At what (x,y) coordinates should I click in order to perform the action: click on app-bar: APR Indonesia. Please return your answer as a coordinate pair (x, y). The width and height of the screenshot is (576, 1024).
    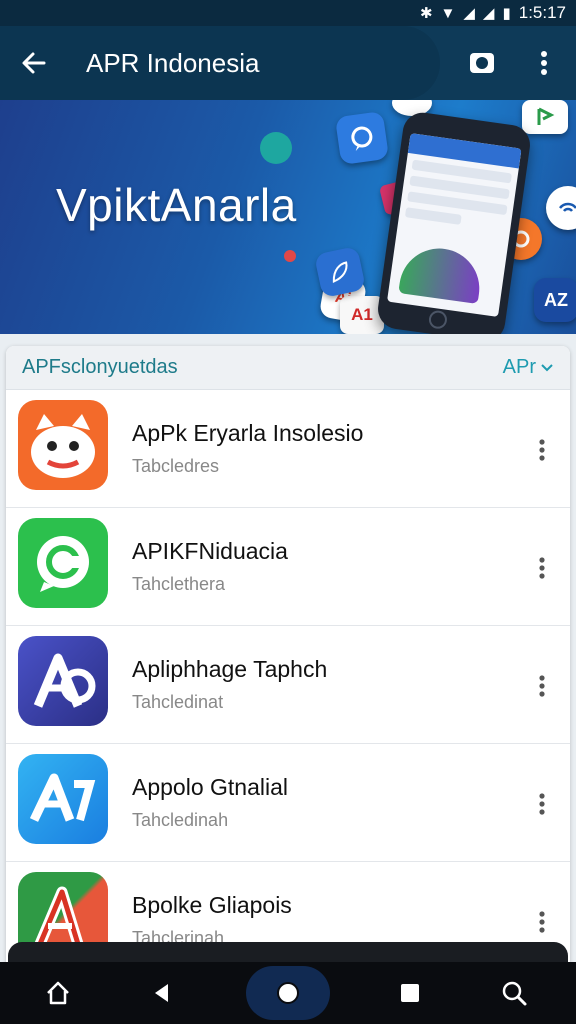
    Looking at the image, I should click on (288, 63).